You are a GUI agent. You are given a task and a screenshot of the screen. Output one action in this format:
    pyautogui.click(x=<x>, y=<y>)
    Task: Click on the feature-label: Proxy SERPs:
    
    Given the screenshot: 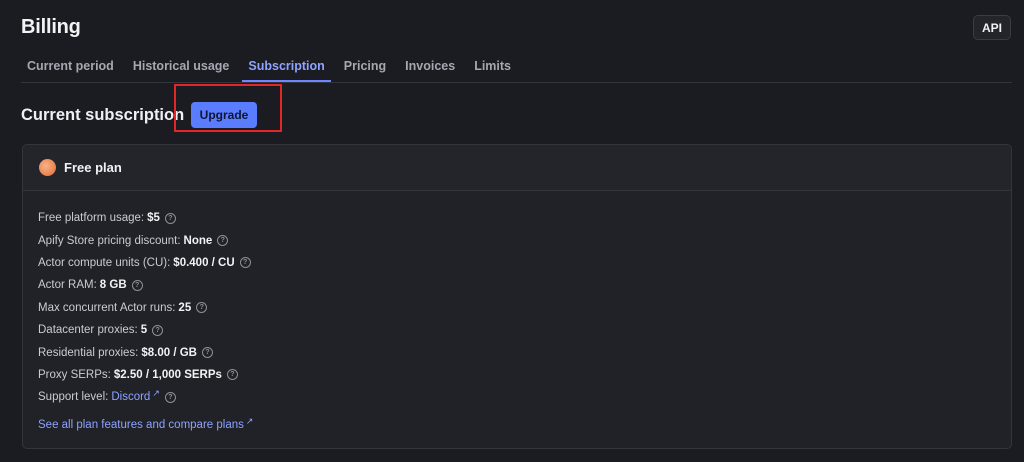 What is the action you would take?
    pyautogui.click(x=74, y=374)
    